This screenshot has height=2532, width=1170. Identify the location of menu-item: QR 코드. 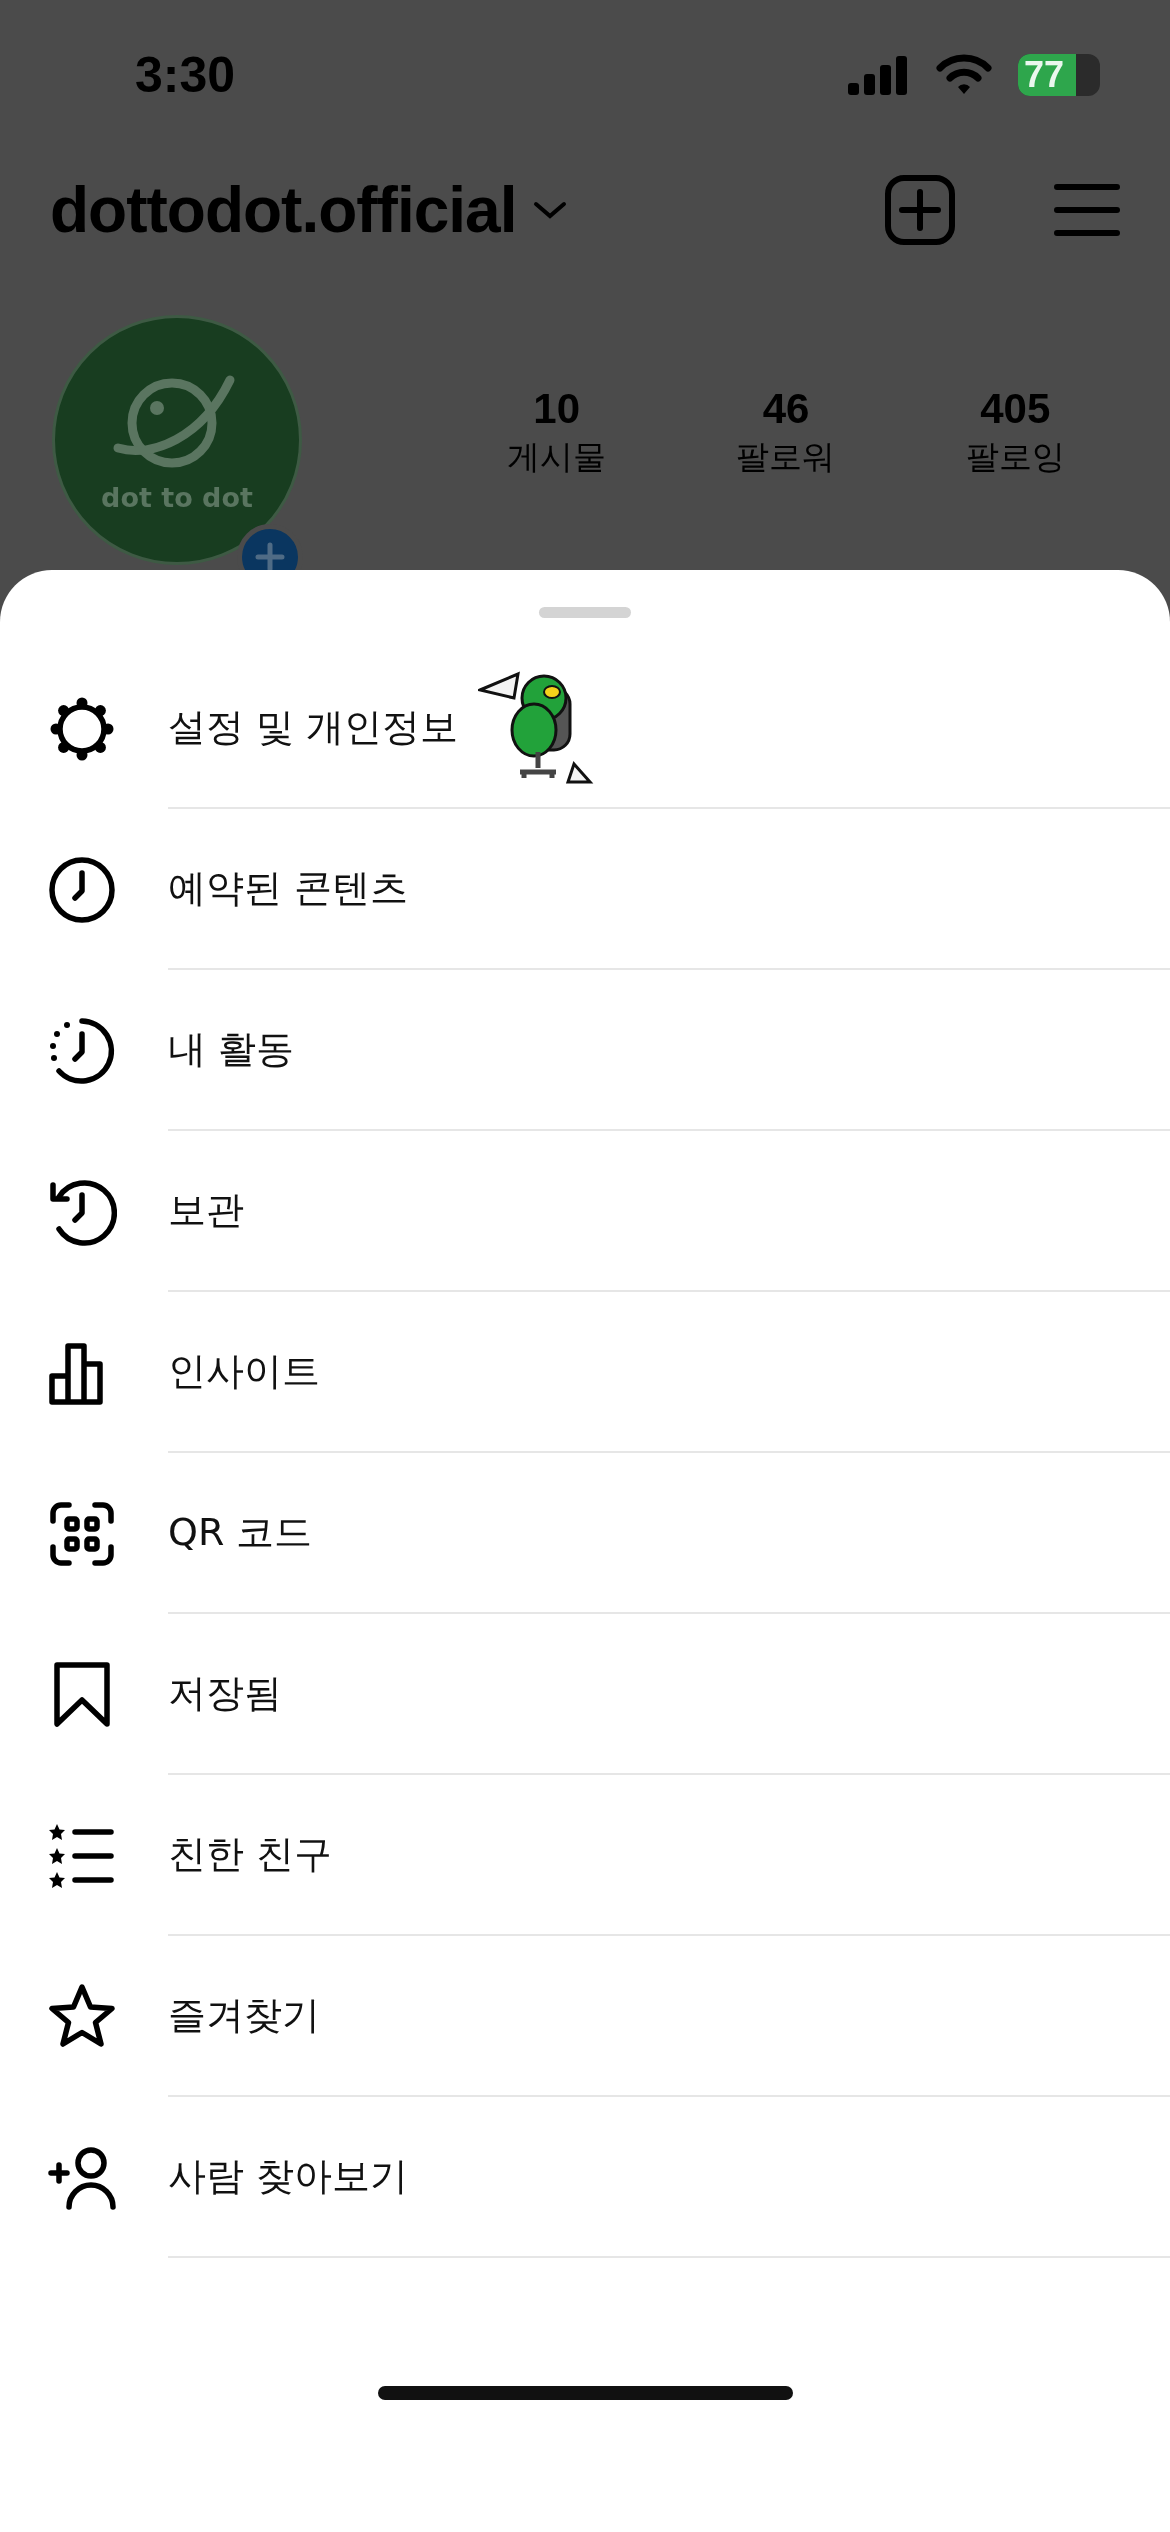
(240, 1532).